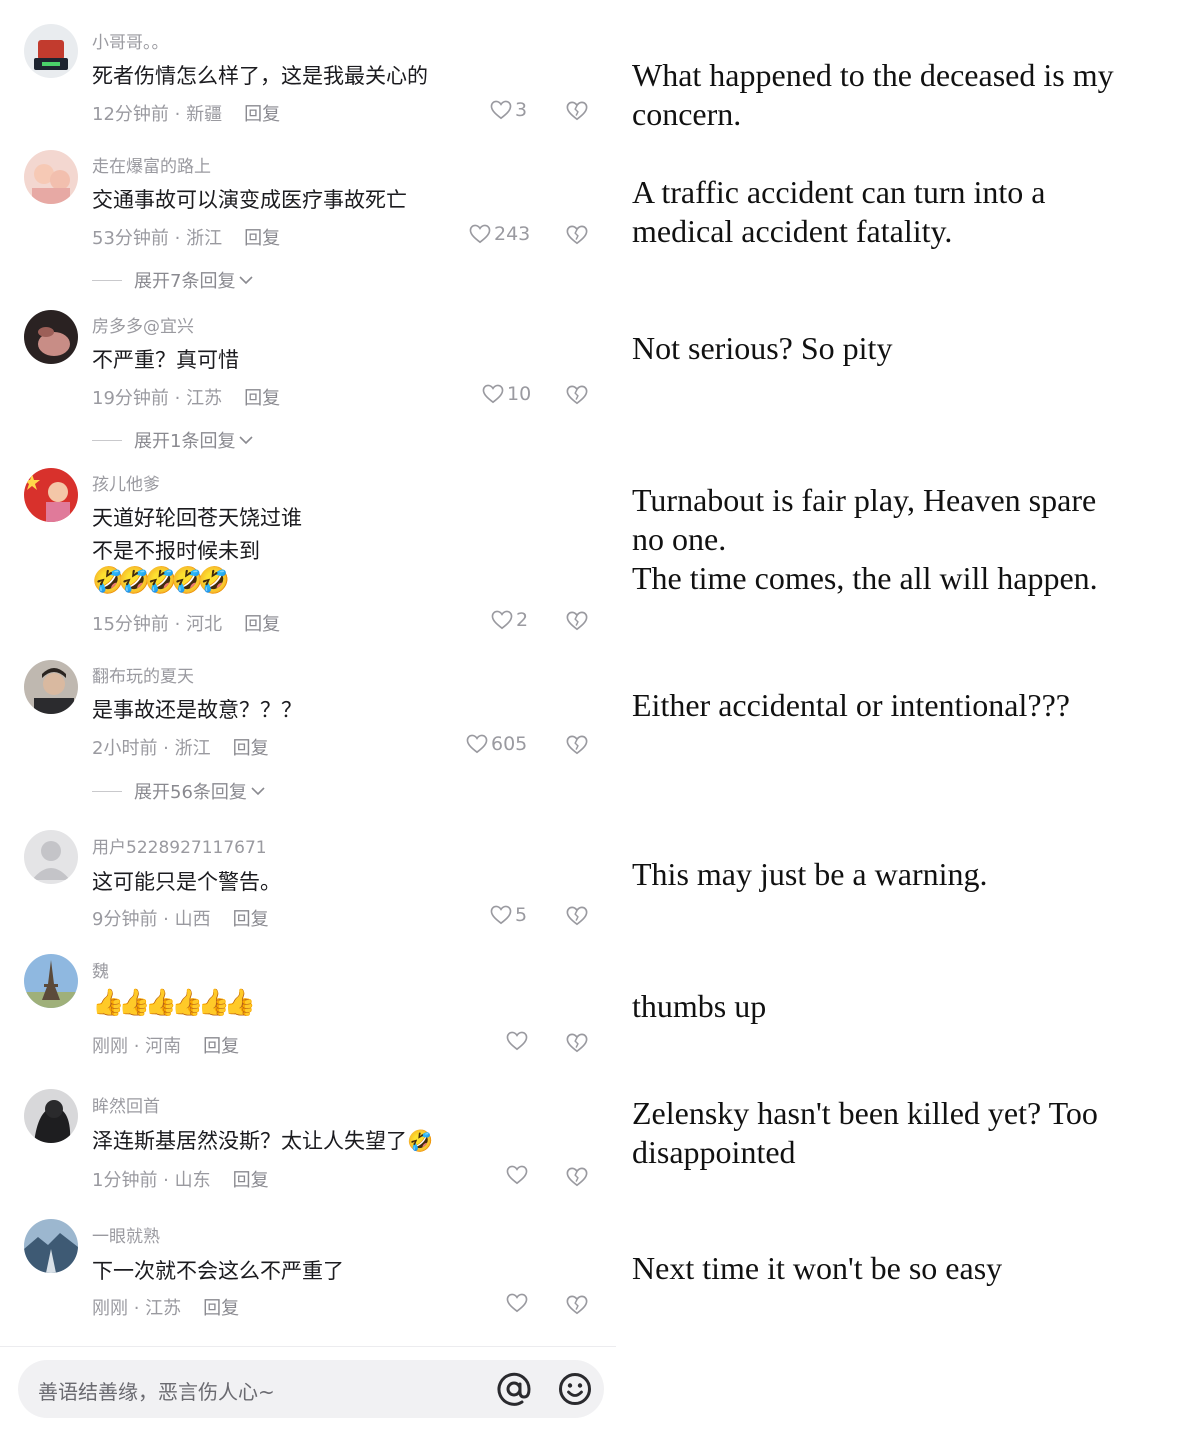 Image resolution: width=1184 pixels, height=1430 pixels. What do you see at coordinates (180, 918) in the screenshot?
I see `comment-meta: 9分钟前 · 山西 回复` at bounding box center [180, 918].